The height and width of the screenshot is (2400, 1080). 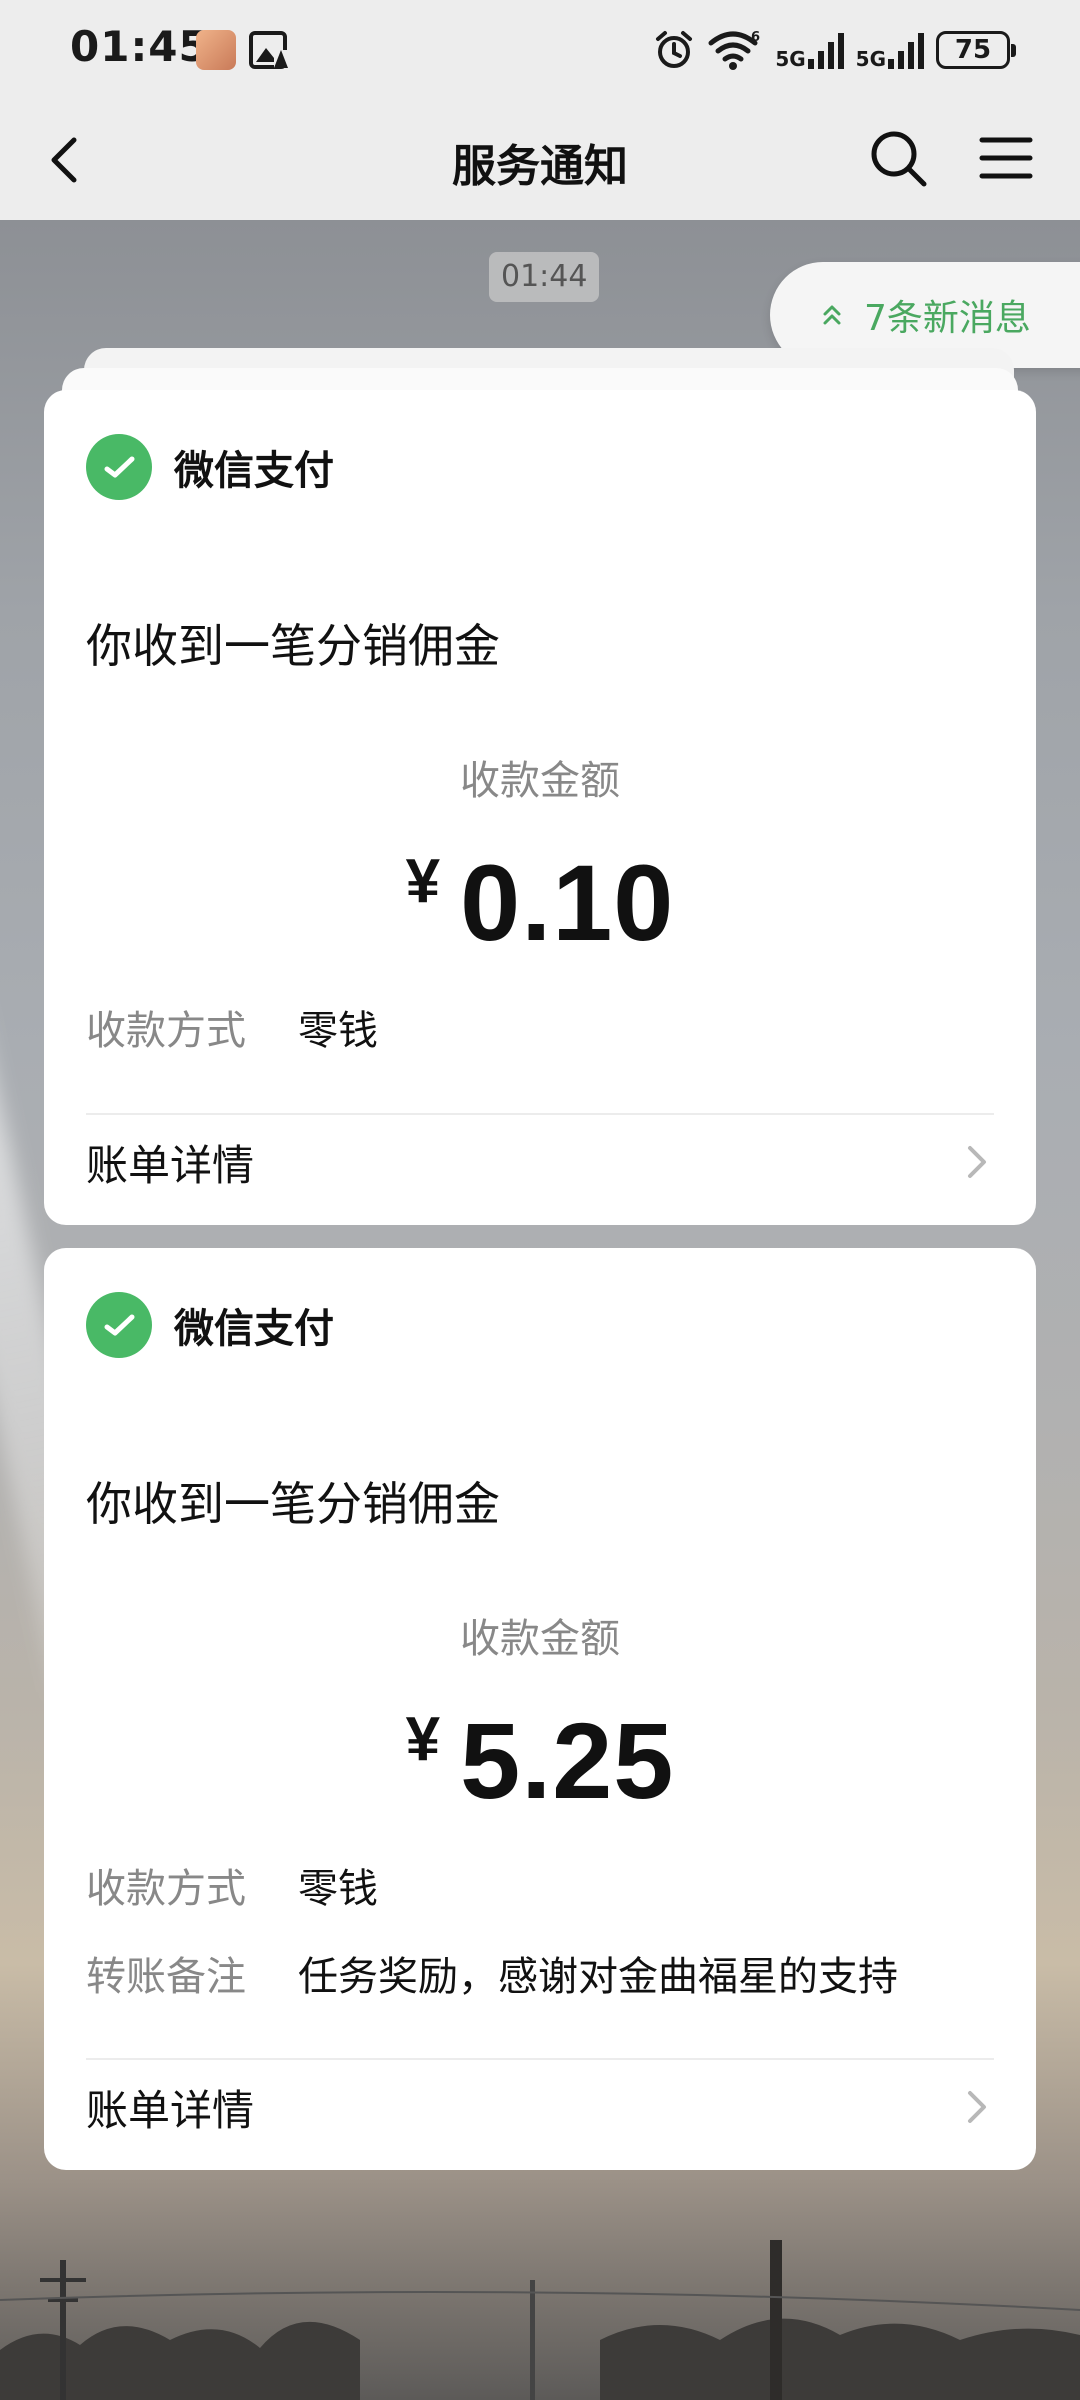 I want to click on amount-number: 5.25, so click(x=567, y=1760).